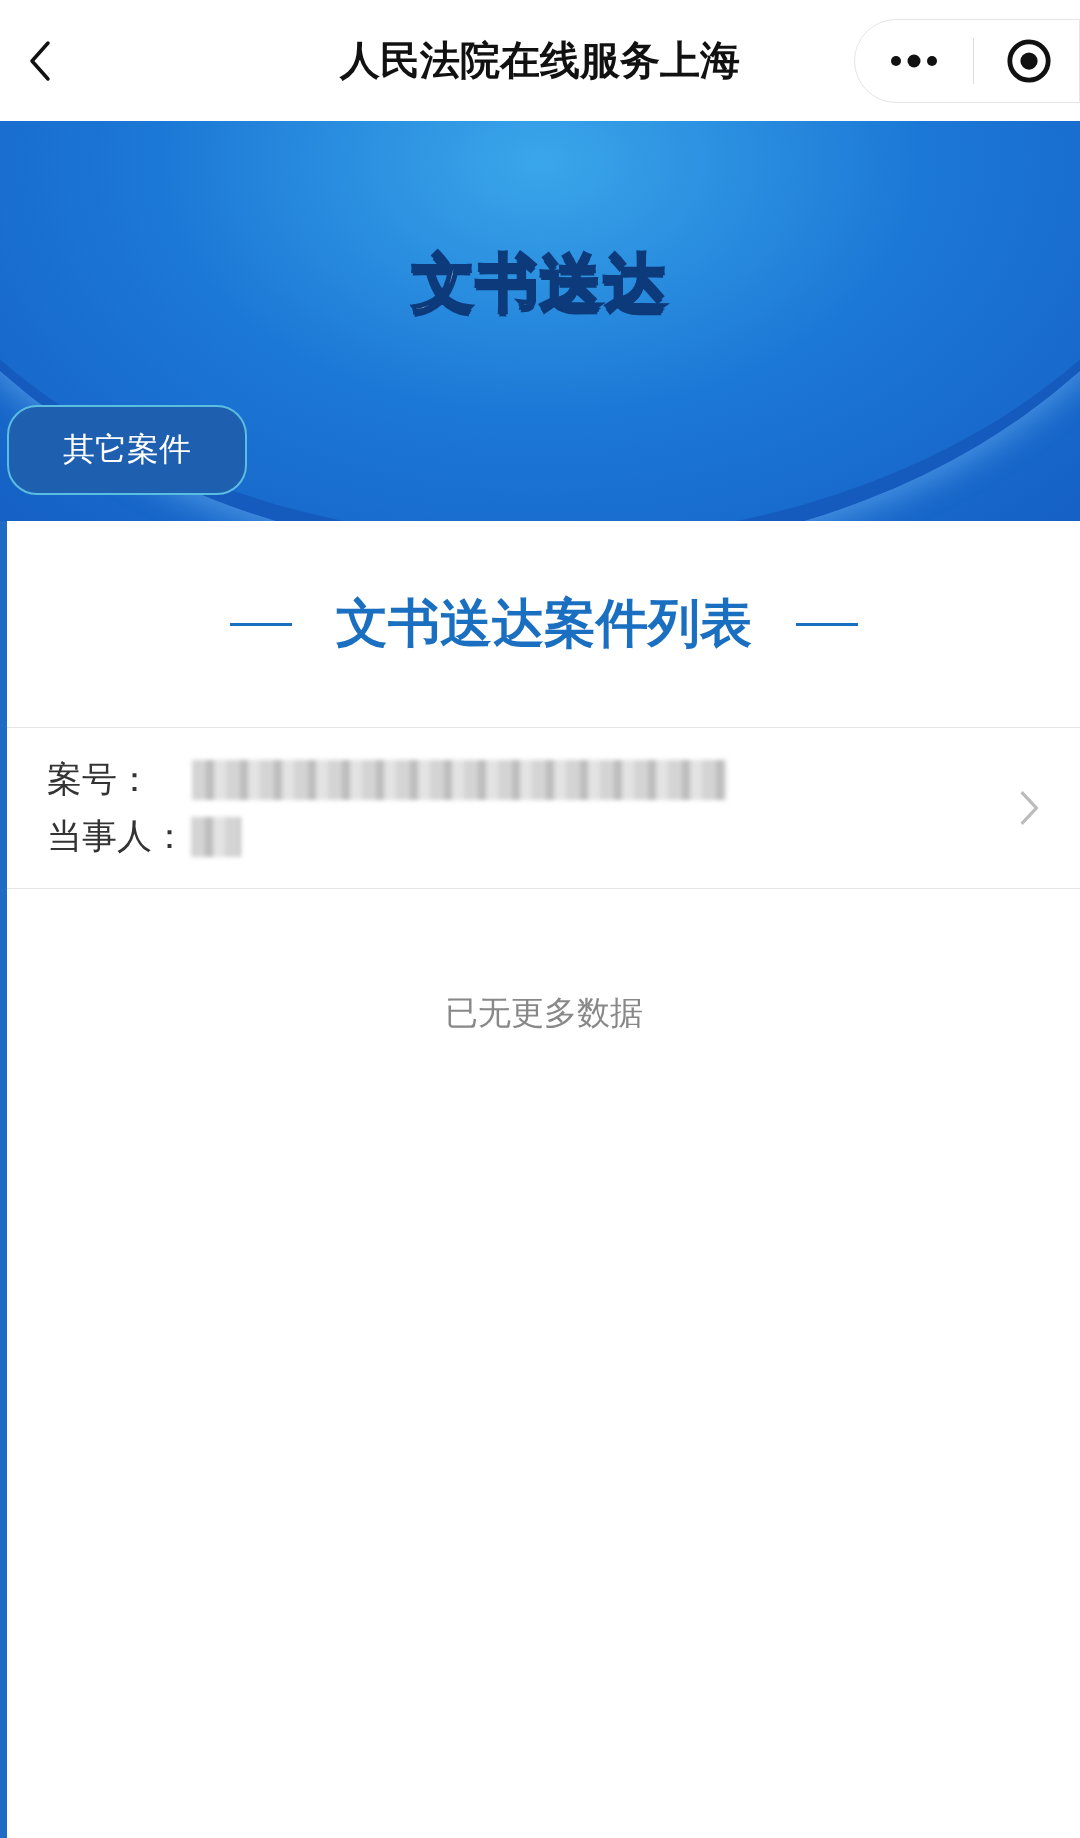 Image resolution: width=1080 pixels, height=1838 pixels. Describe the element at coordinates (117, 836) in the screenshot. I see `field-label: 当事人：` at that location.